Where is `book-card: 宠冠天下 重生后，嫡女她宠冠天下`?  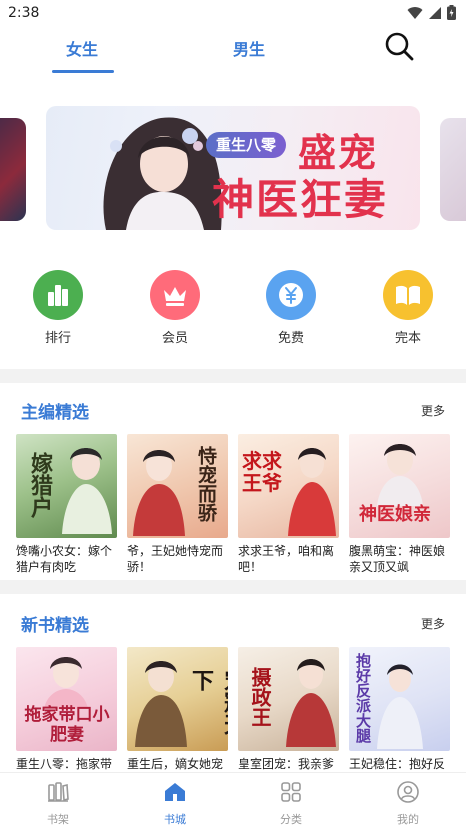 book-card: 宠冠天下 重生后，嫡女她宠冠天下 is located at coordinates (177, 709).